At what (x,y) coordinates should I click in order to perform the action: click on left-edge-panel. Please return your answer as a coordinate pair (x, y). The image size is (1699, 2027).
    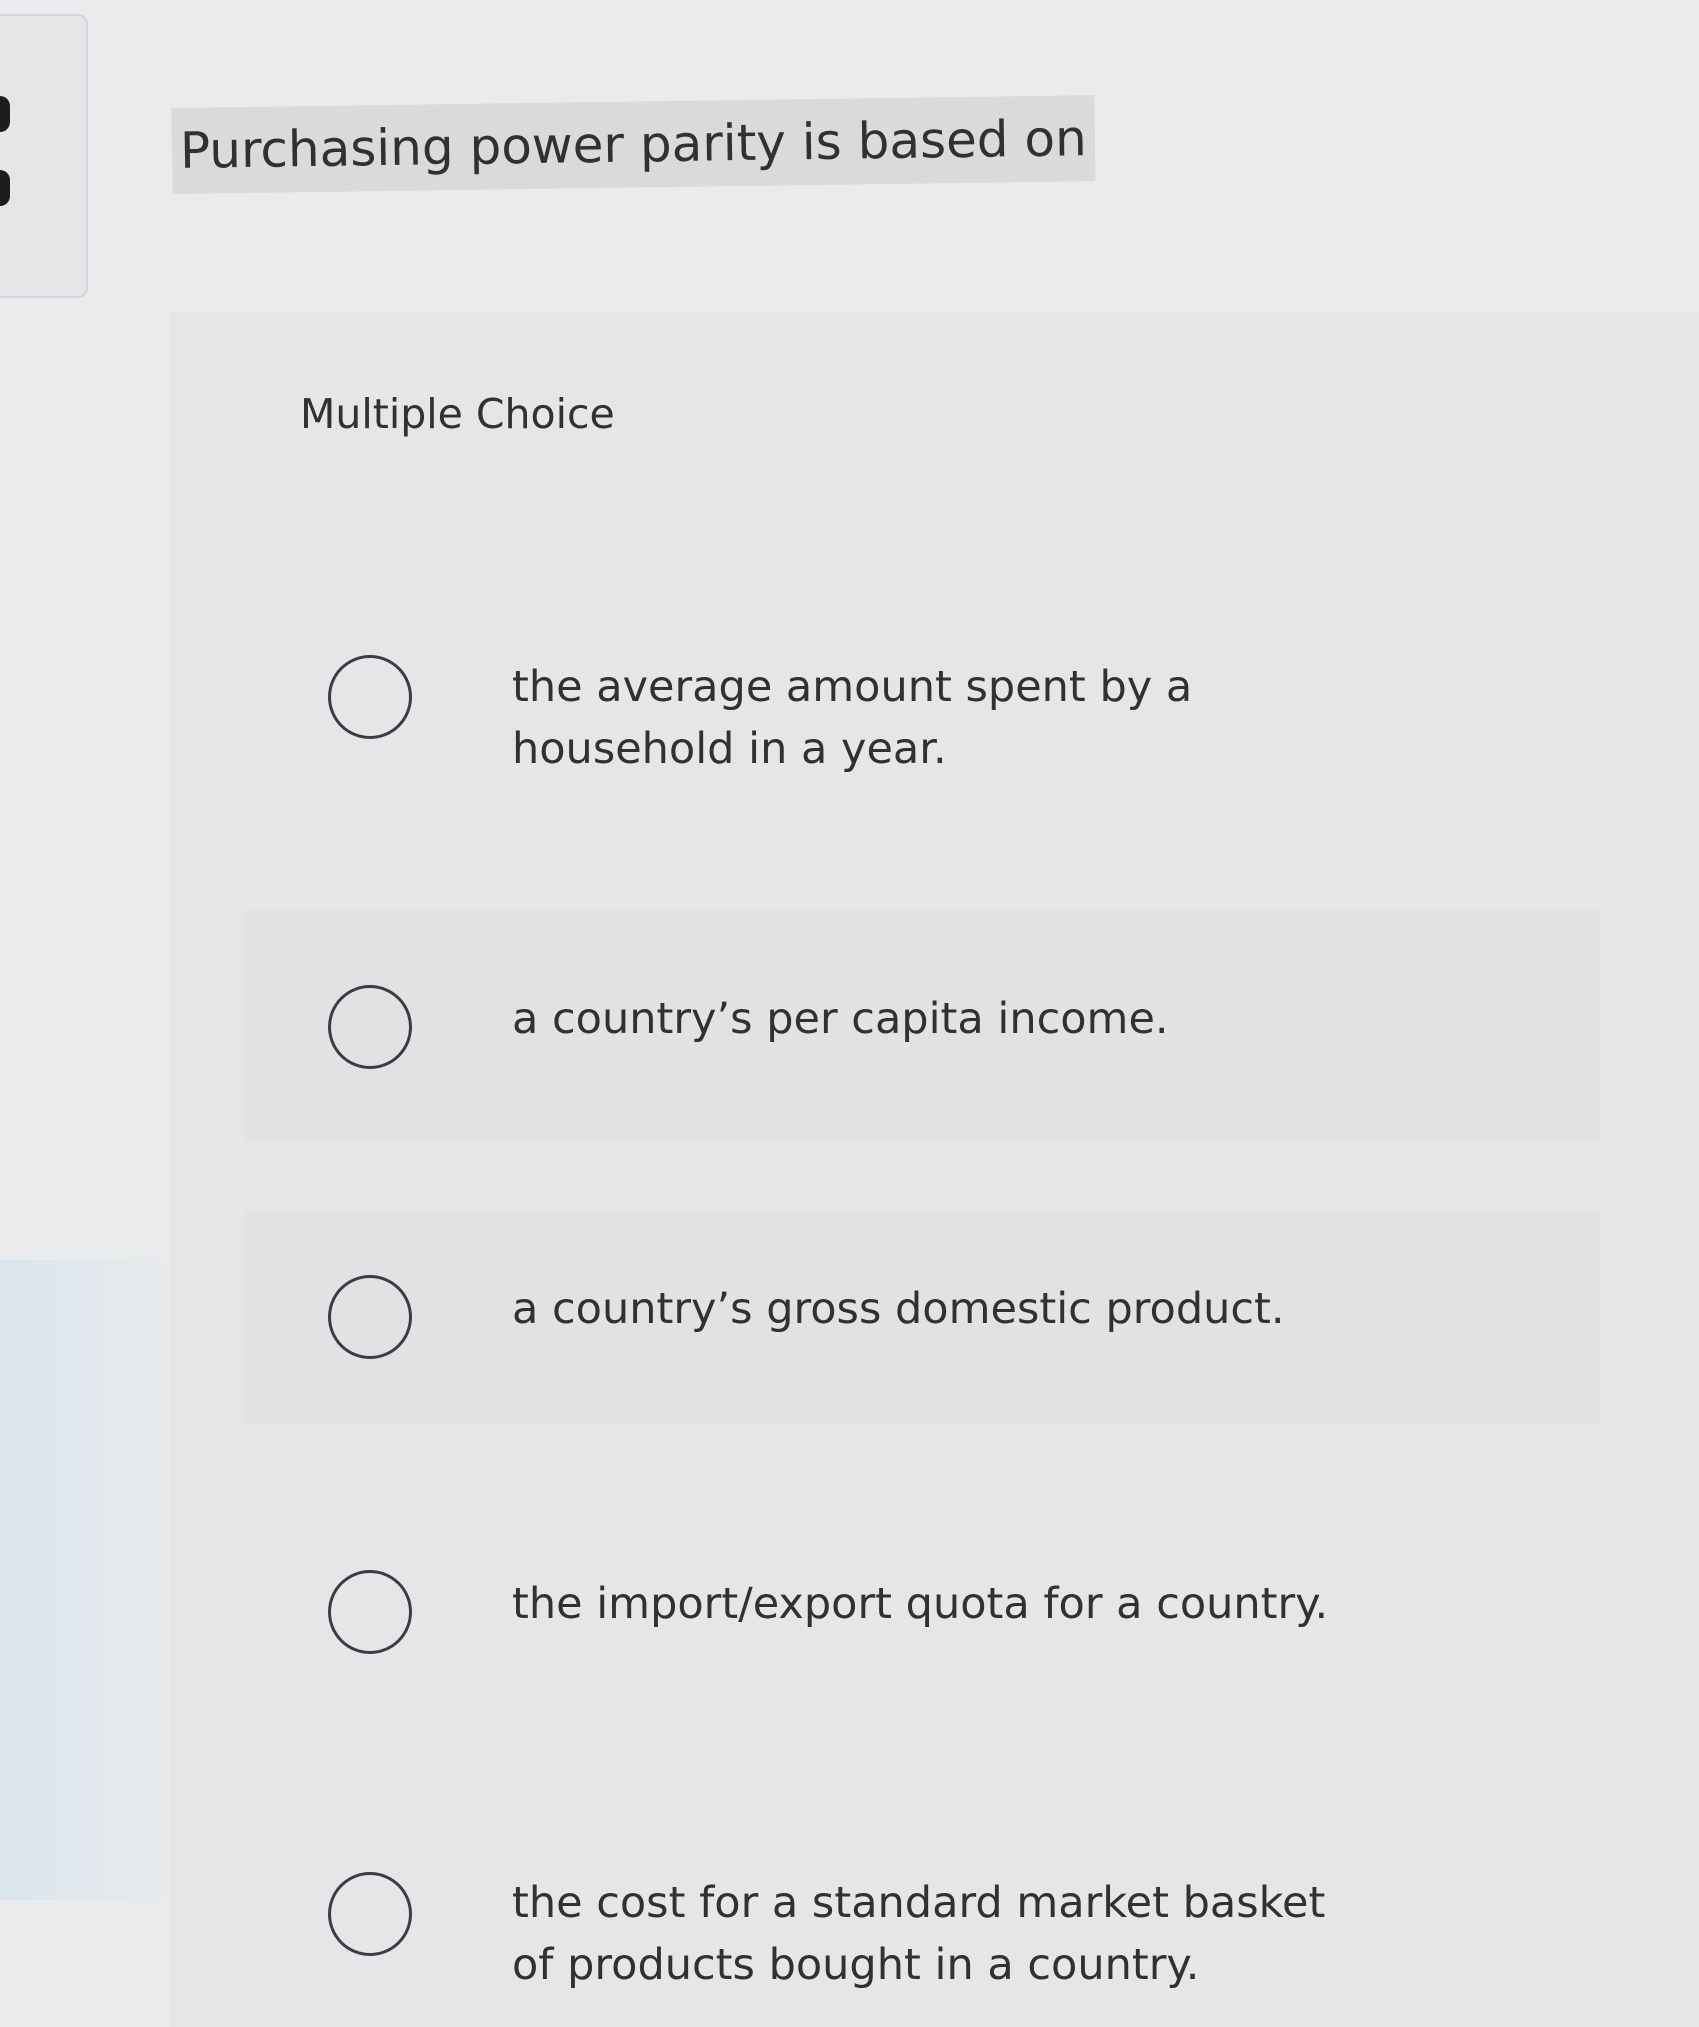
    Looking at the image, I should click on (44, 156).